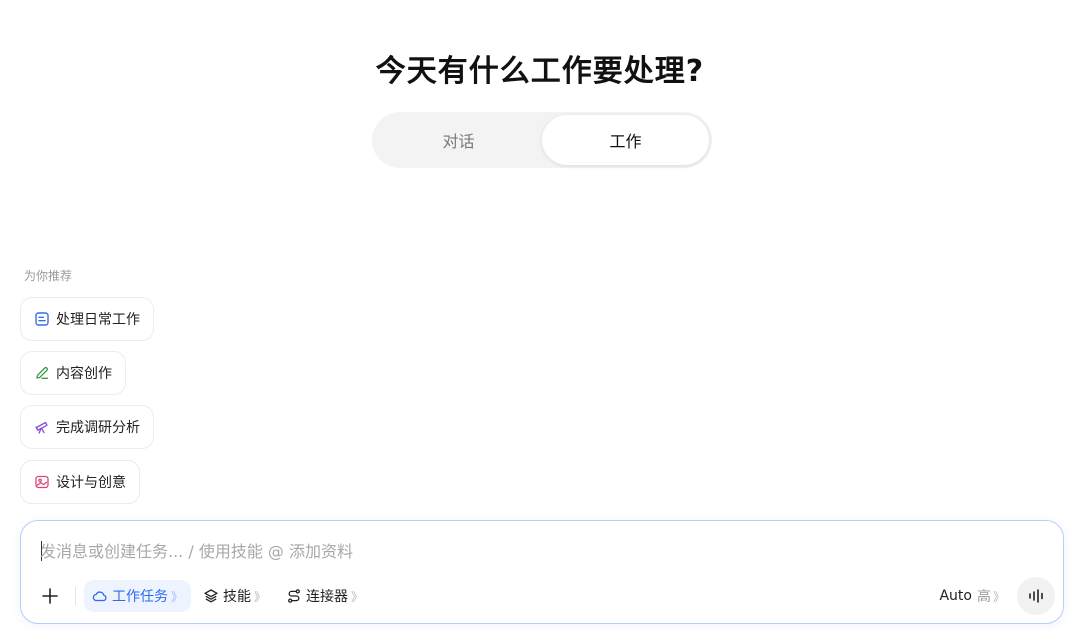 This screenshot has width=1080, height=630. I want to click on suggestion-content-creation: 内容创作, so click(73, 373).